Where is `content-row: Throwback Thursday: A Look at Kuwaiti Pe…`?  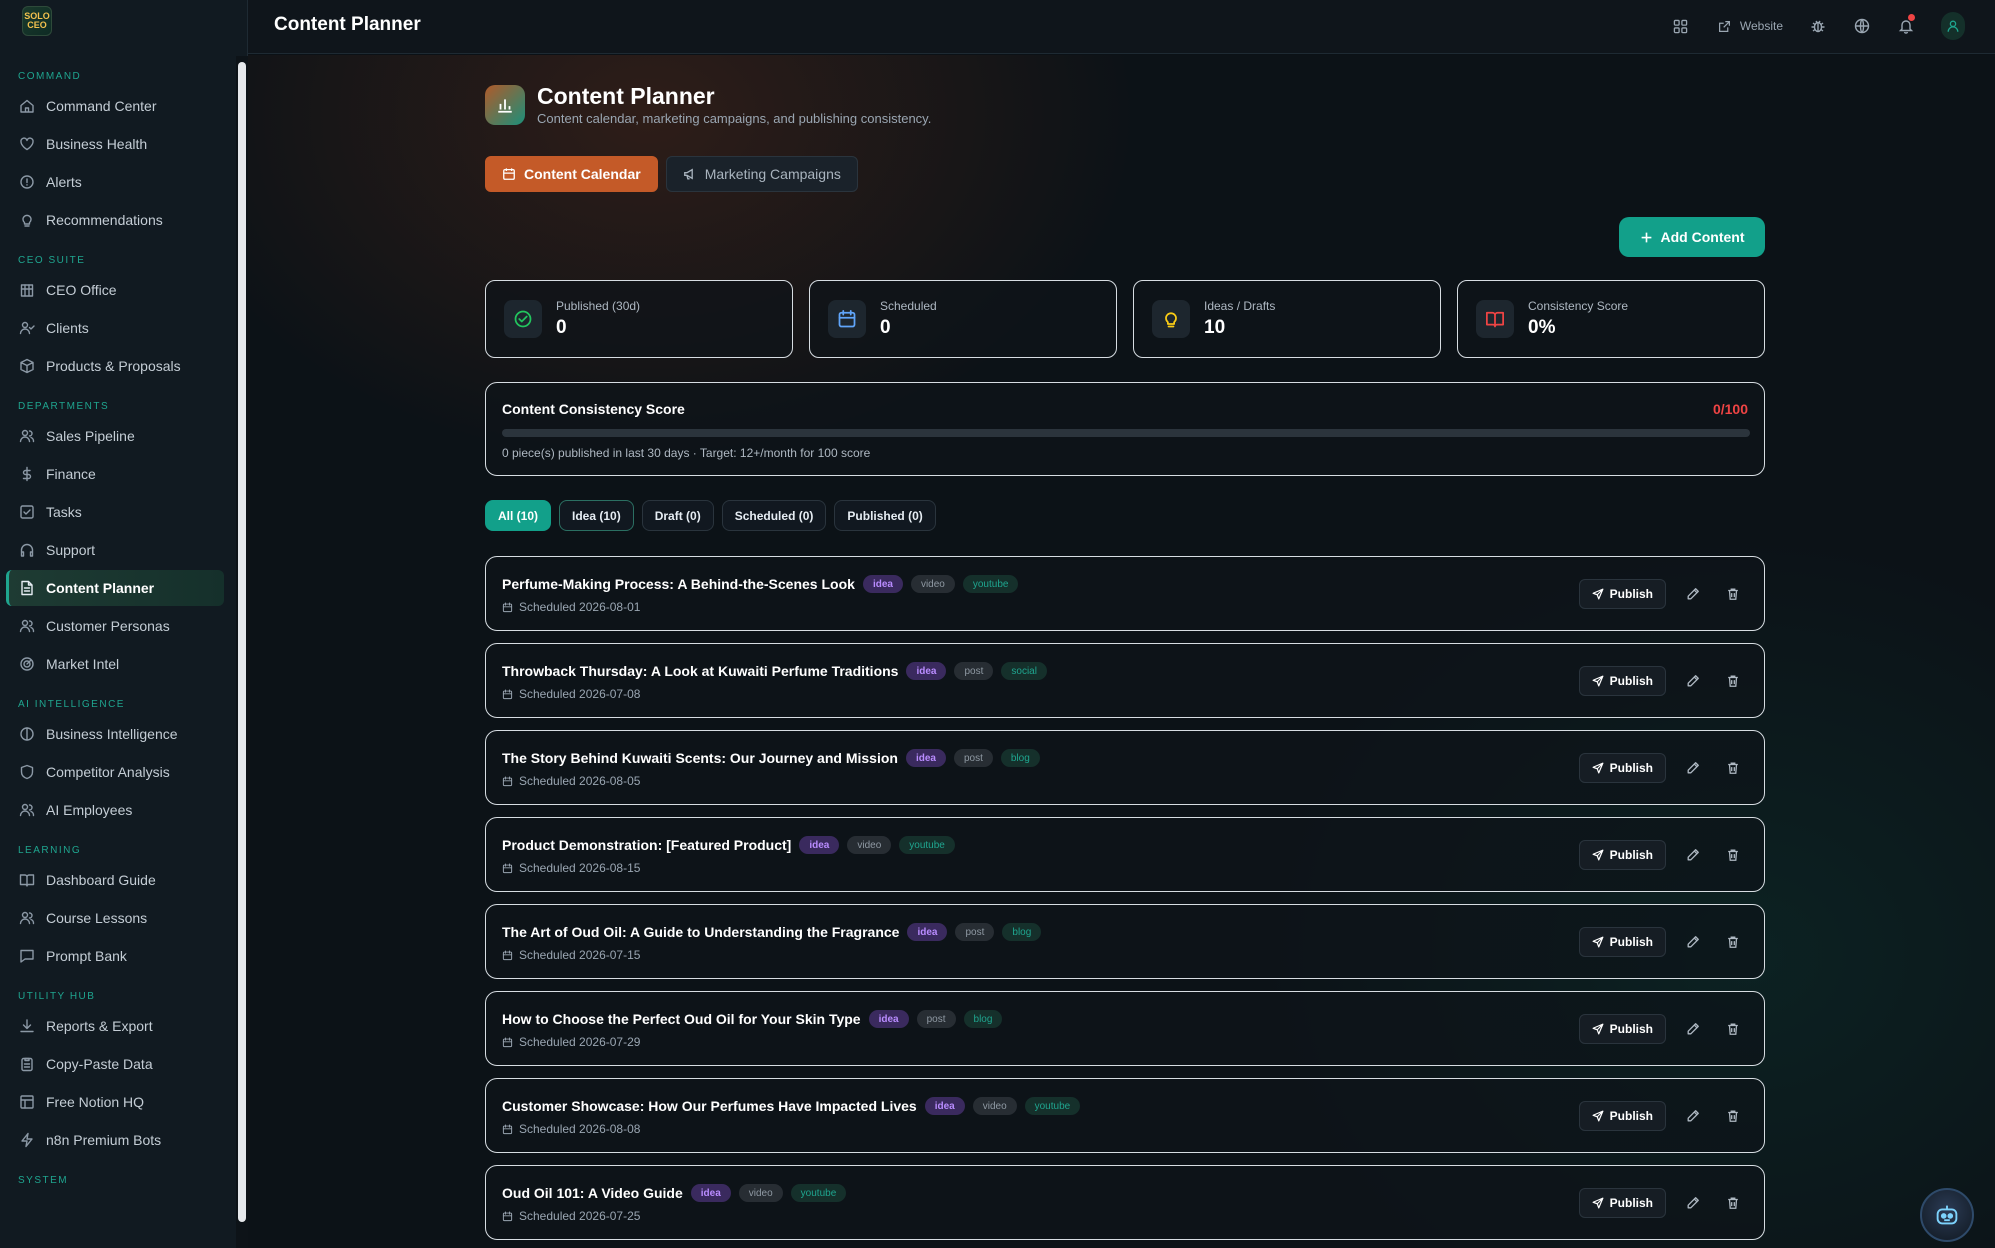
content-row: Throwback Thursday: A Look at Kuwaiti Pe… is located at coordinates (1125, 680).